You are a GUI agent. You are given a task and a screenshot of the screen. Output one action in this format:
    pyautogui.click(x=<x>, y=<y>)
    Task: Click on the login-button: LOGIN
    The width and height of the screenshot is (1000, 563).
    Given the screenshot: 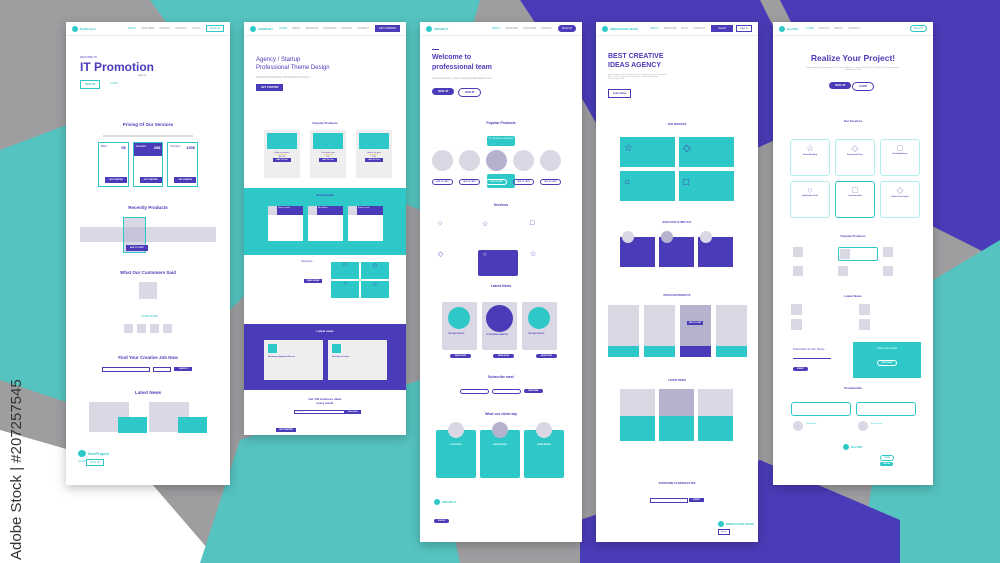 What is the action you would take?
    pyautogui.click(x=863, y=86)
    